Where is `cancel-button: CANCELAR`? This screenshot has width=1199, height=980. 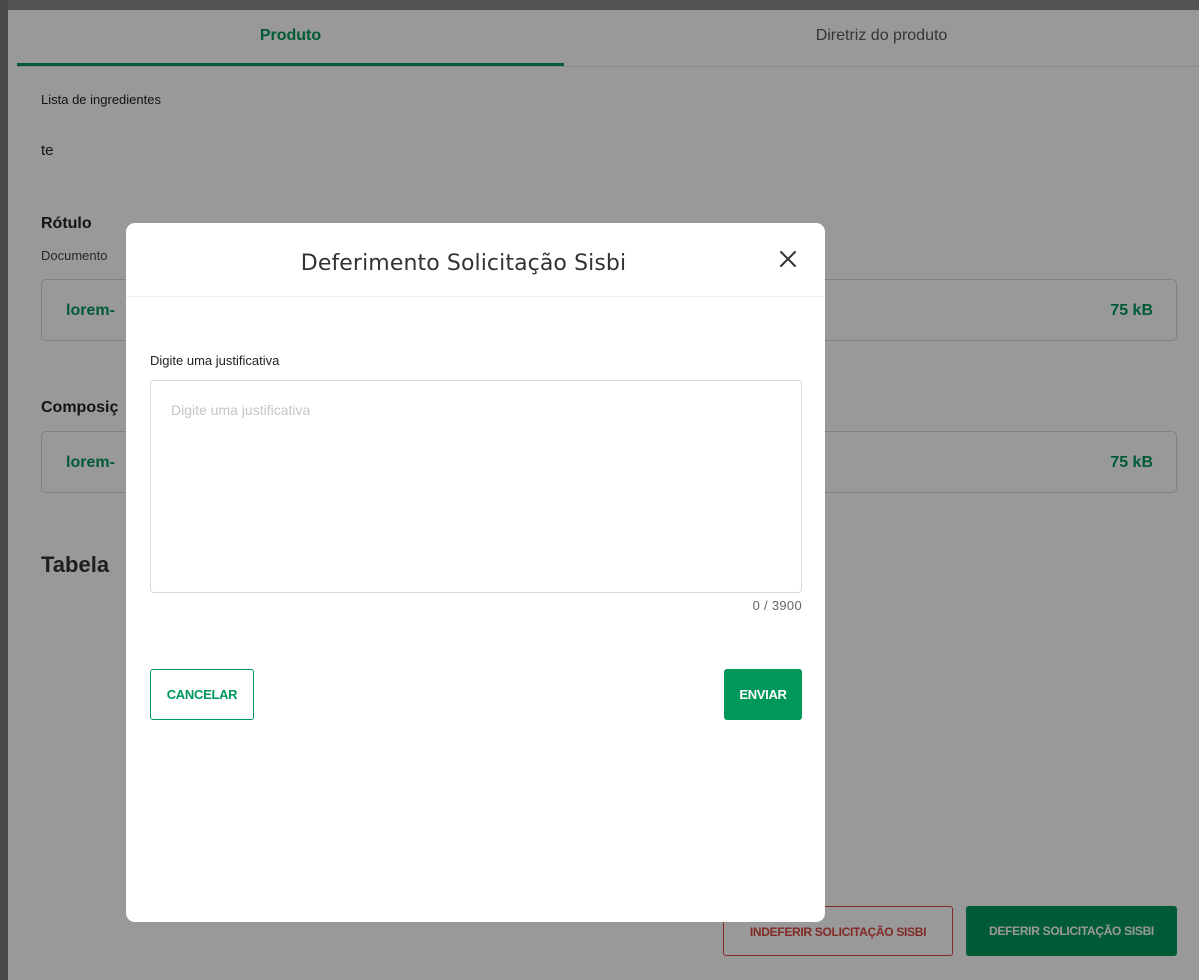 cancel-button: CANCELAR is located at coordinates (202, 694).